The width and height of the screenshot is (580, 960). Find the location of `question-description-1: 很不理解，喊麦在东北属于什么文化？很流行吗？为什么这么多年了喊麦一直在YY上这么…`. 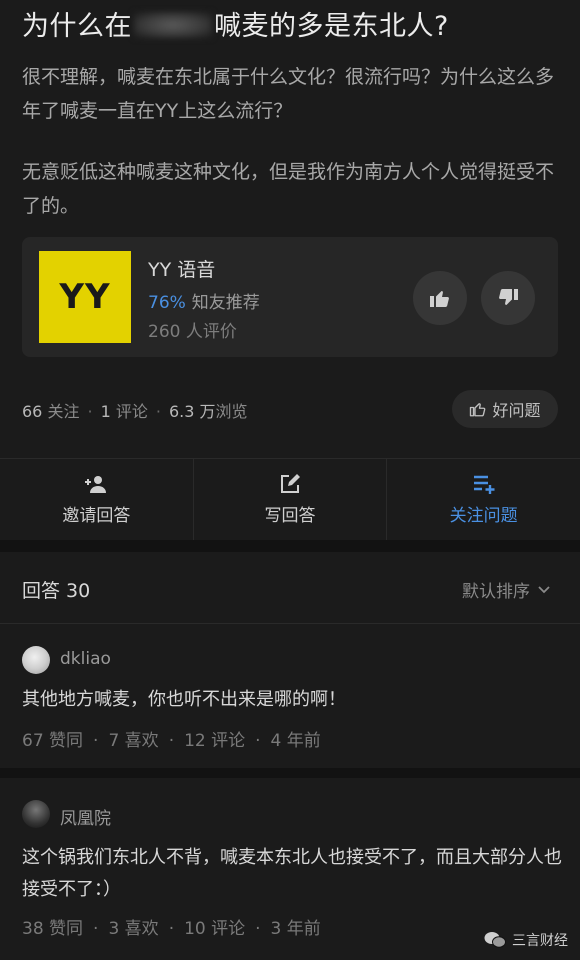

question-description-1: 很不理解，喊麦在东北属于什么文化？很流行吗？为什么这么多年了喊麦一直在YY上这么… is located at coordinates (288, 94).